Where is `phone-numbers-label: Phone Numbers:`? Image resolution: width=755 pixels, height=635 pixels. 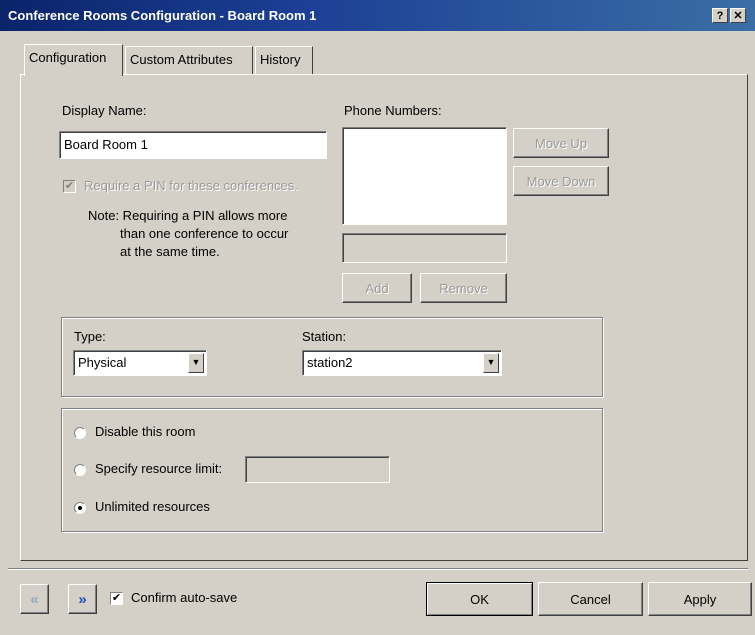
phone-numbers-label: Phone Numbers: is located at coordinates (393, 110).